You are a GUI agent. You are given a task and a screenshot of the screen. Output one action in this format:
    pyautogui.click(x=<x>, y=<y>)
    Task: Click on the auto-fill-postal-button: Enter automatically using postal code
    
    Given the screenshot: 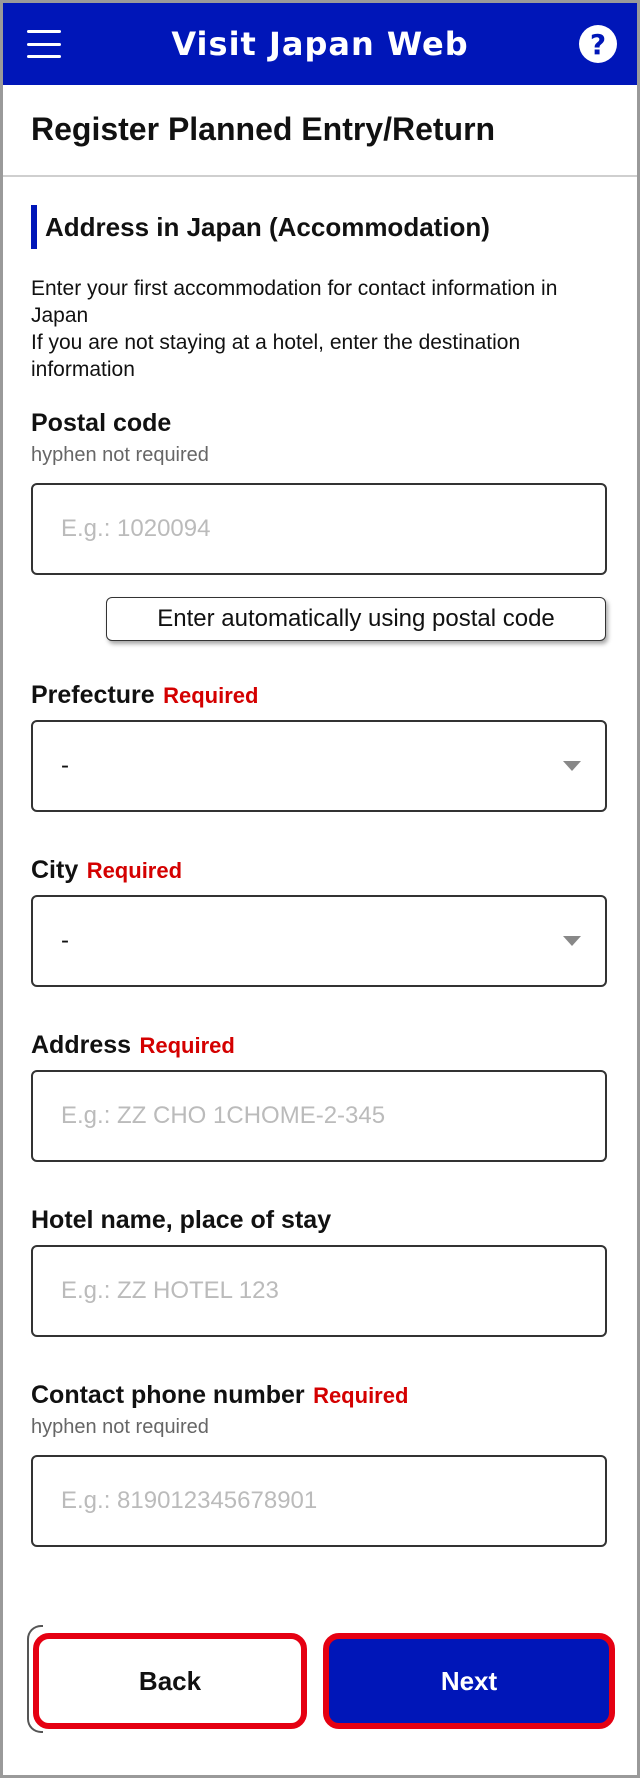 What is the action you would take?
    pyautogui.click(x=356, y=619)
    